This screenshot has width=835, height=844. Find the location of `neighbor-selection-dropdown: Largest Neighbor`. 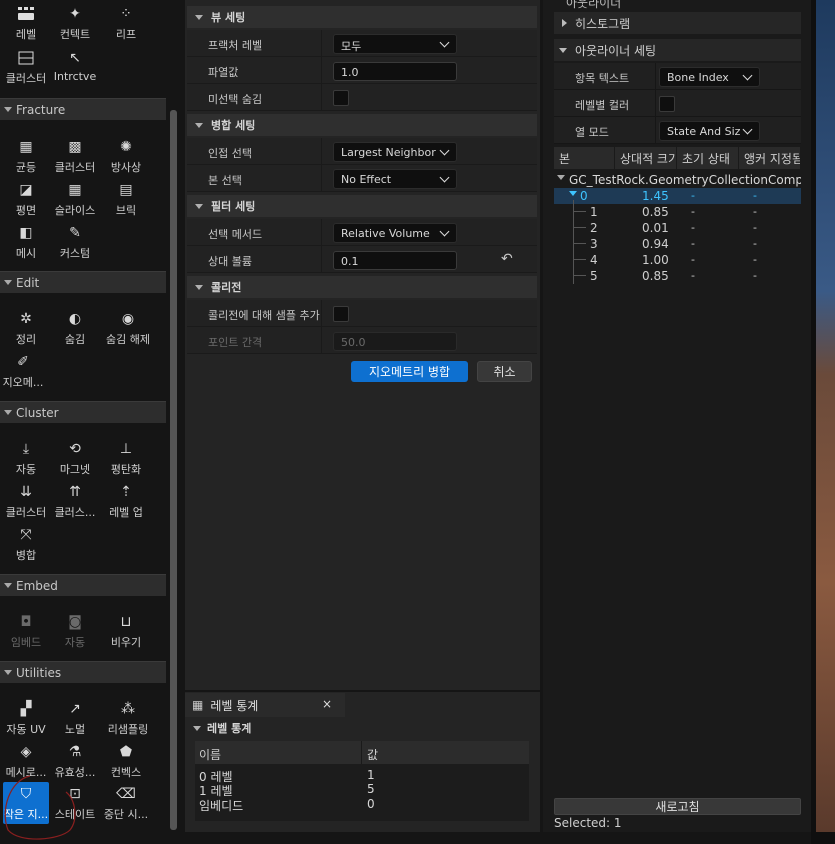

neighbor-selection-dropdown: Largest Neighbor is located at coordinates (395, 152).